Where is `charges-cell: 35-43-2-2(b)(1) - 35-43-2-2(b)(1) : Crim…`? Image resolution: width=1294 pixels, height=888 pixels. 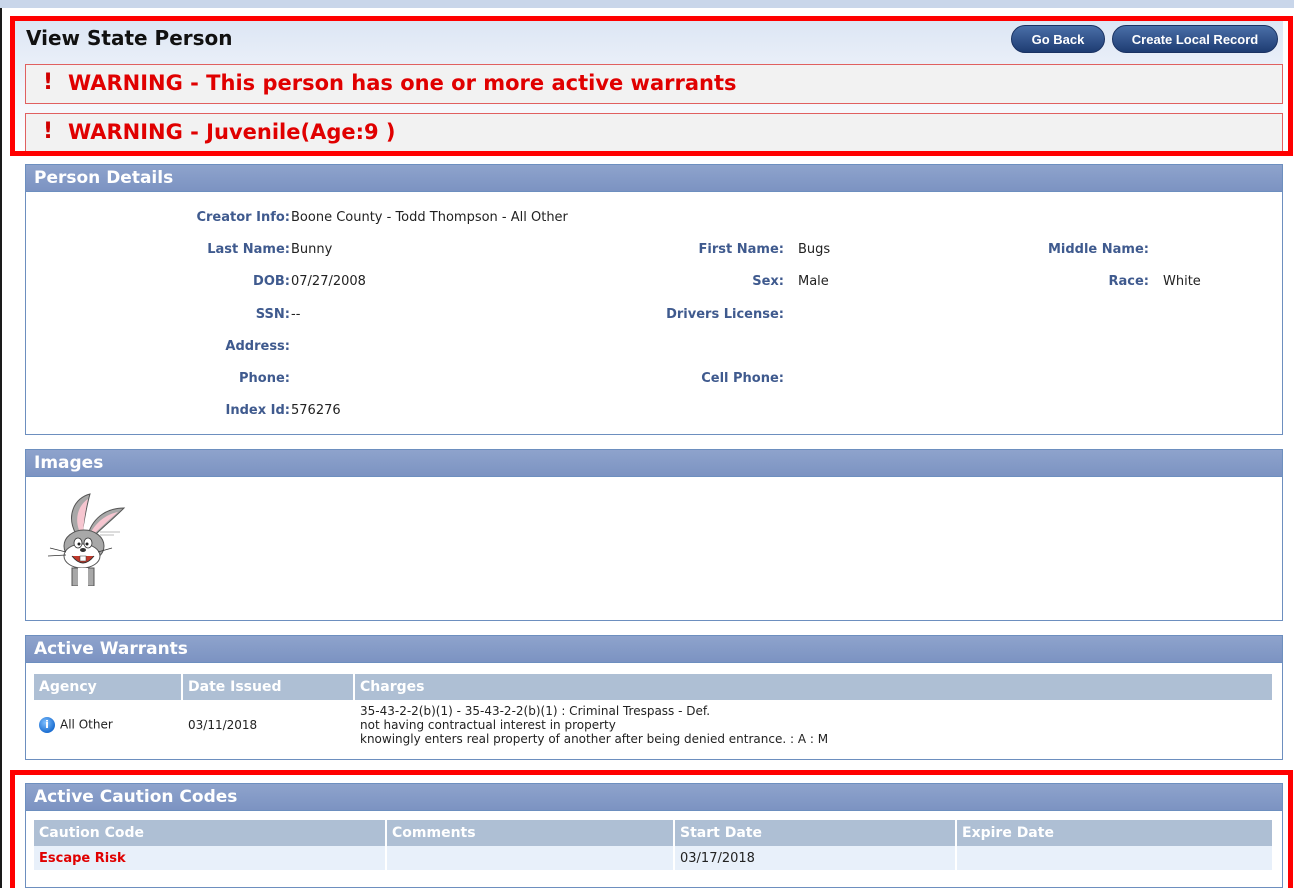 charges-cell: 35-43-2-2(b)(1) - 35-43-2-2(b)(1) : Crim… is located at coordinates (814, 725).